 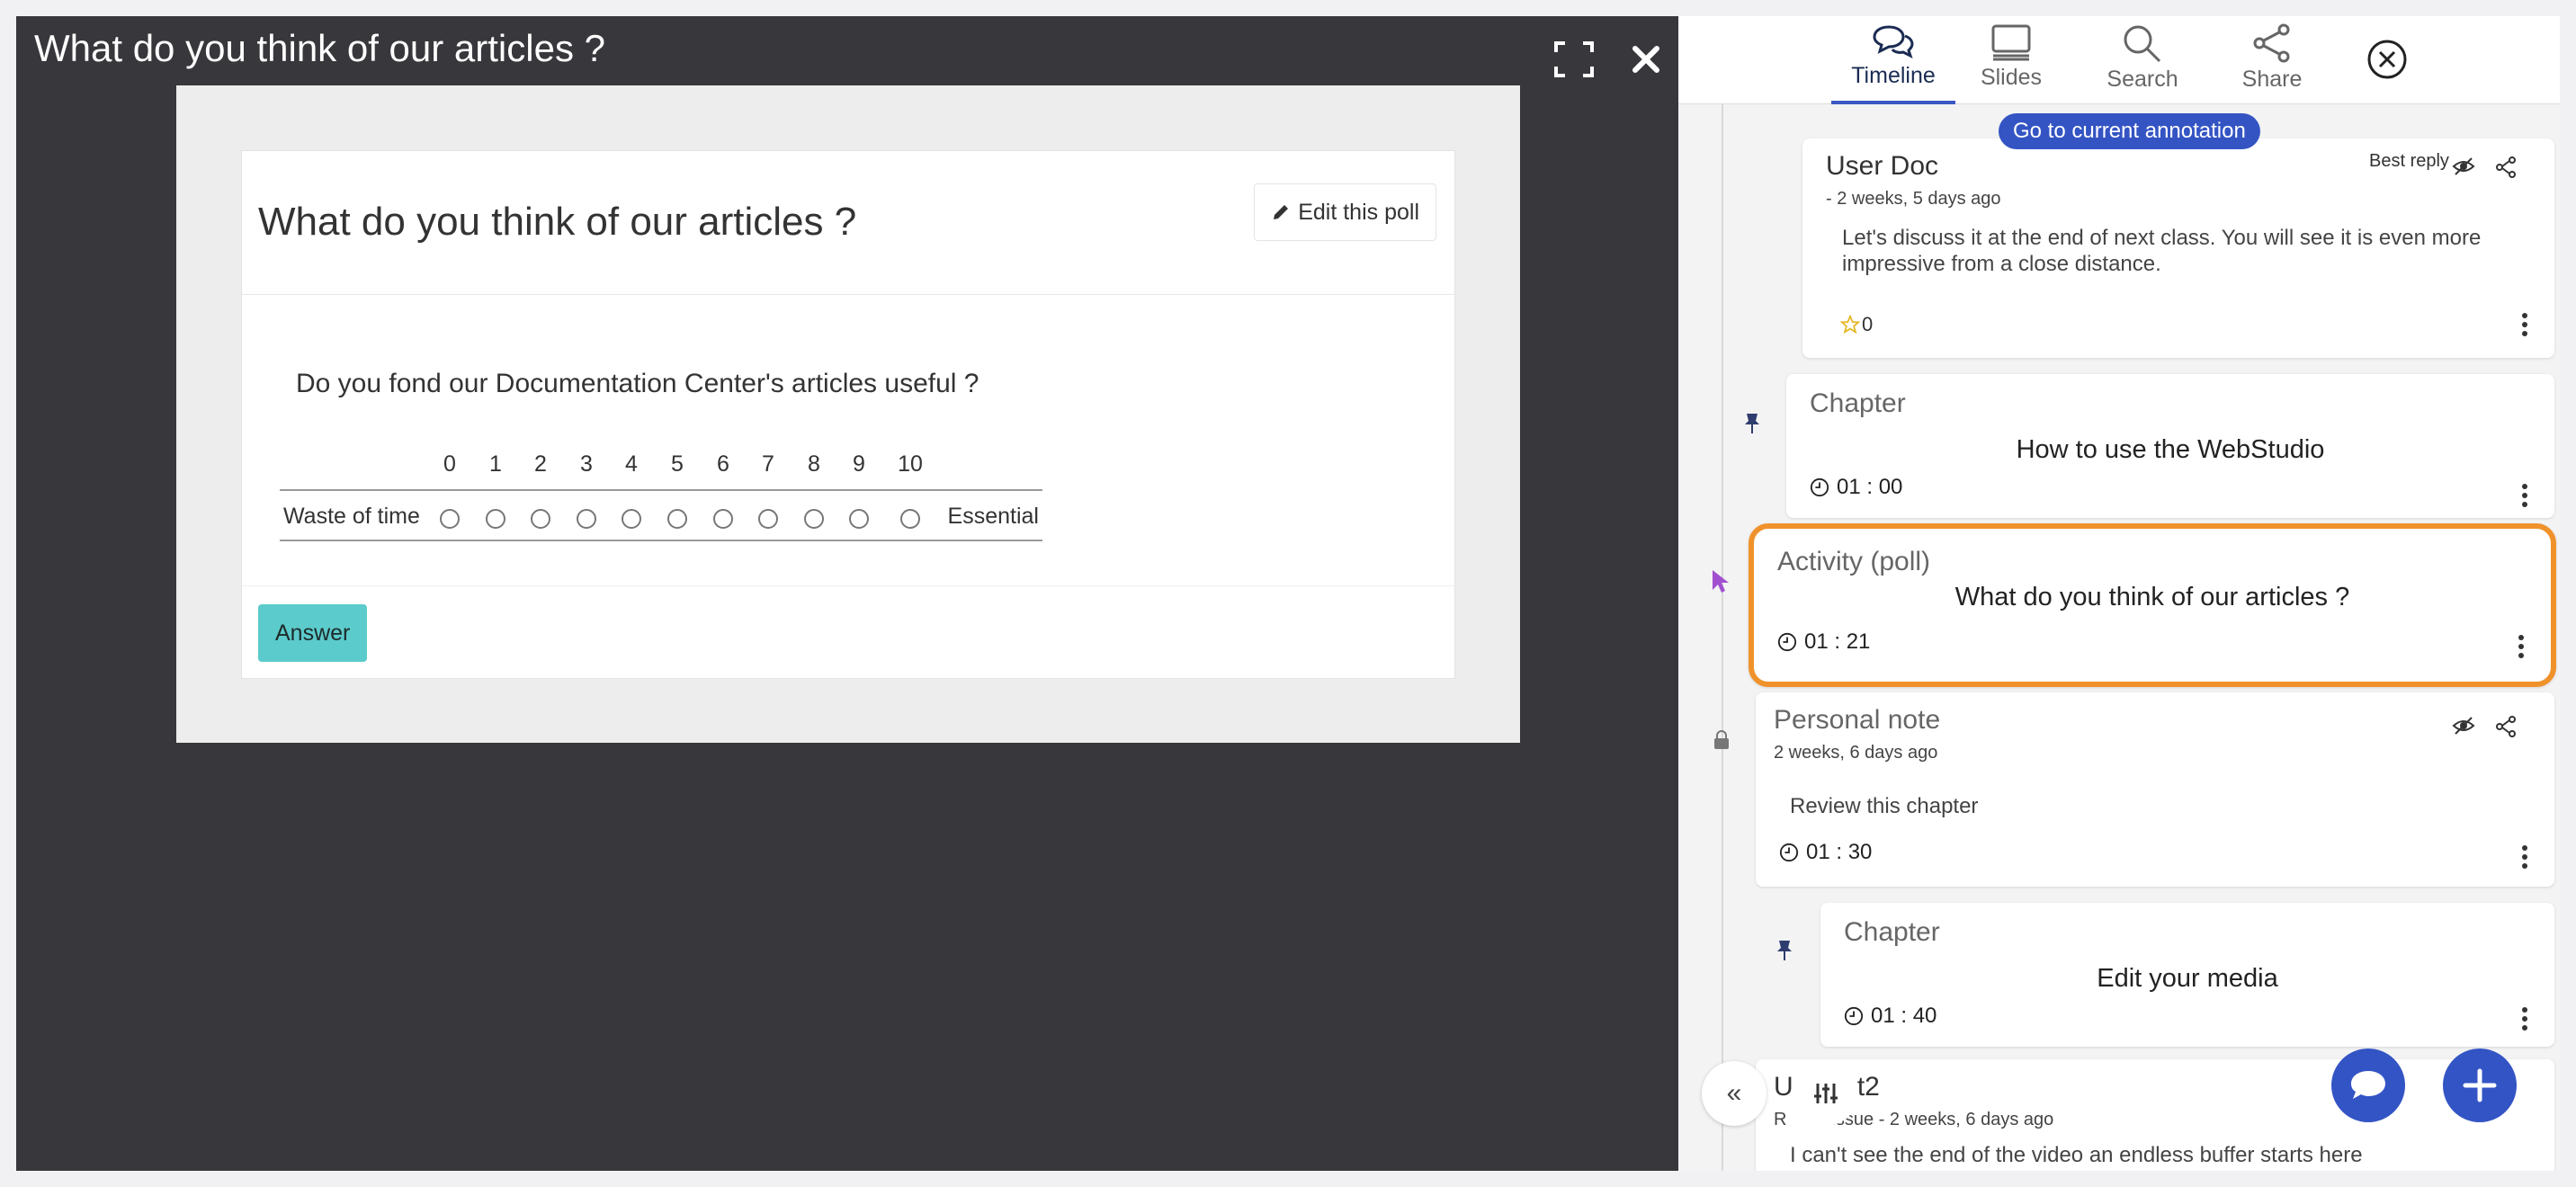 I want to click on close-icon, so click(x=1646, y=59).